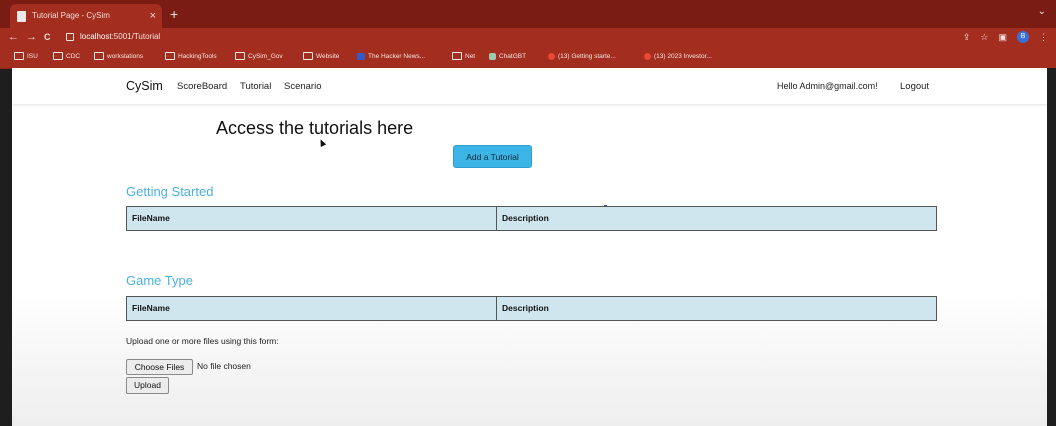  I want to click on nav-link-scenario: Scenario, so click(303, 86).